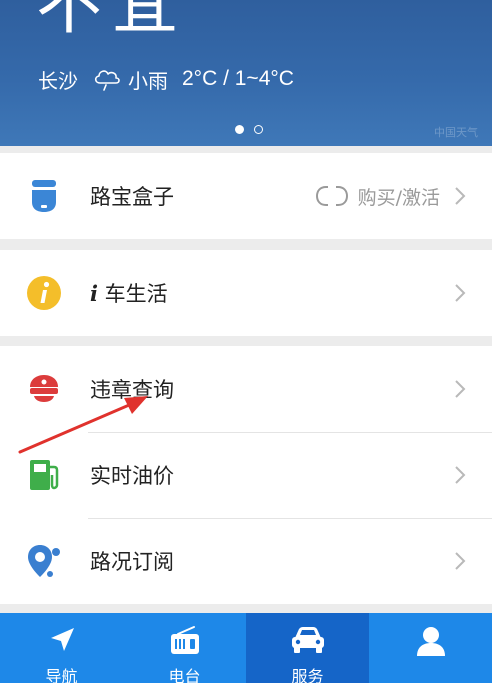  What do you see at coordinates (398, 197) in the screenshot?
I see `box-activate-label: 购买/激活` at bounding box center [398, 197].